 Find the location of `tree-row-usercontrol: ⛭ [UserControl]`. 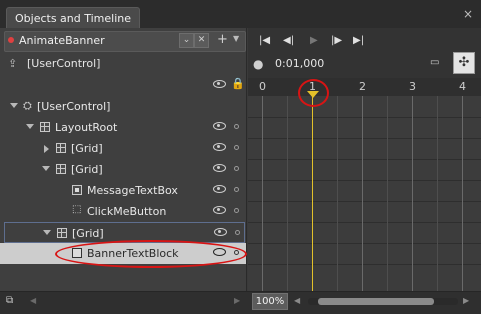

tree-row-usercontrol: ⛭ [UserControl] is located at coordinates (123, 106).